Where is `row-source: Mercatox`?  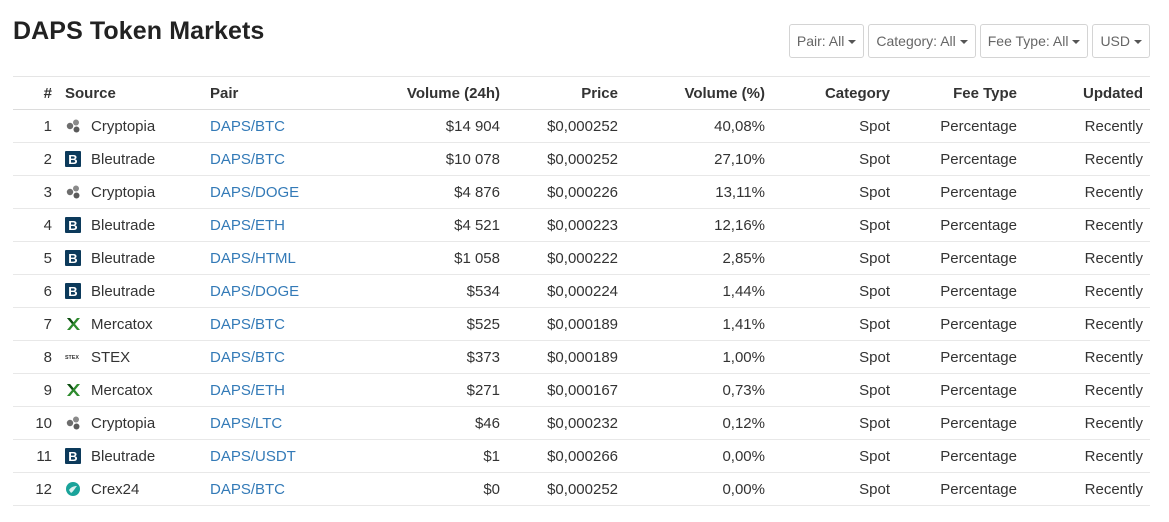 row-source: Mercatox is located at coordinates (130, 390).